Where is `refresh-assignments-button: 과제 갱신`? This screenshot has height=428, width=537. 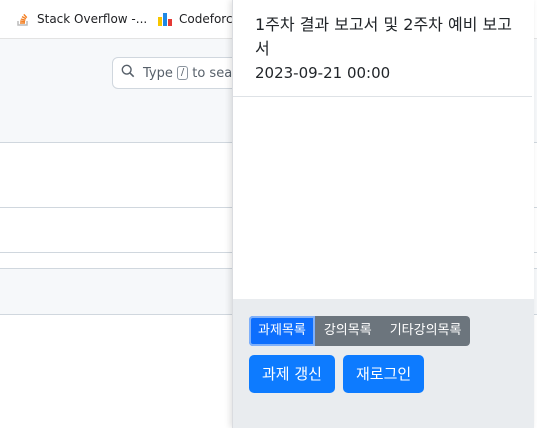
refresh-assignments-button: 과제 갱신 is located at coordinates (292, 374).